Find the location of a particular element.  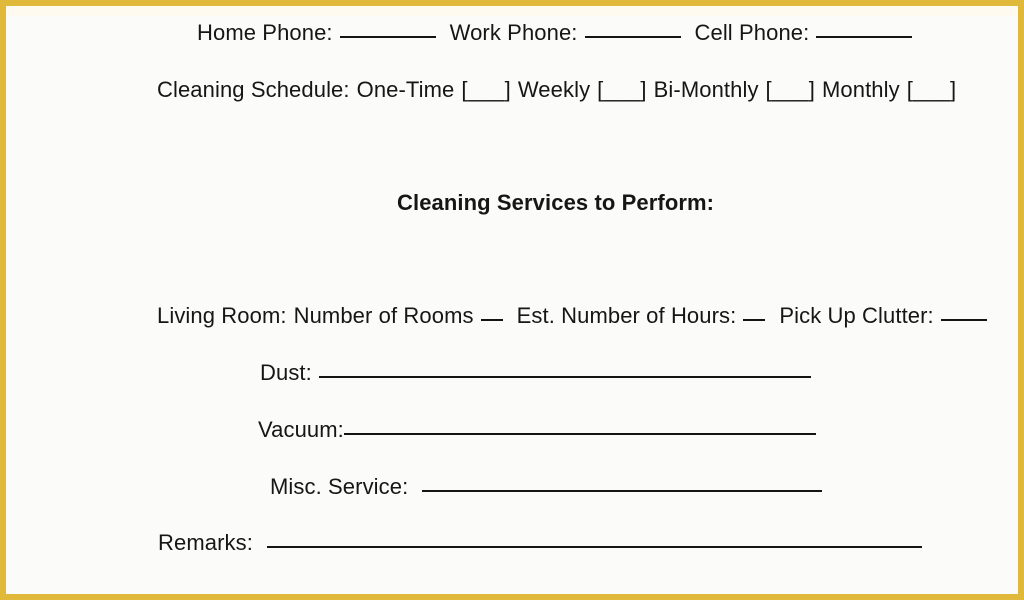

schedule-option-weekly-checkbox: [___] is located at coordinates (621, 89).